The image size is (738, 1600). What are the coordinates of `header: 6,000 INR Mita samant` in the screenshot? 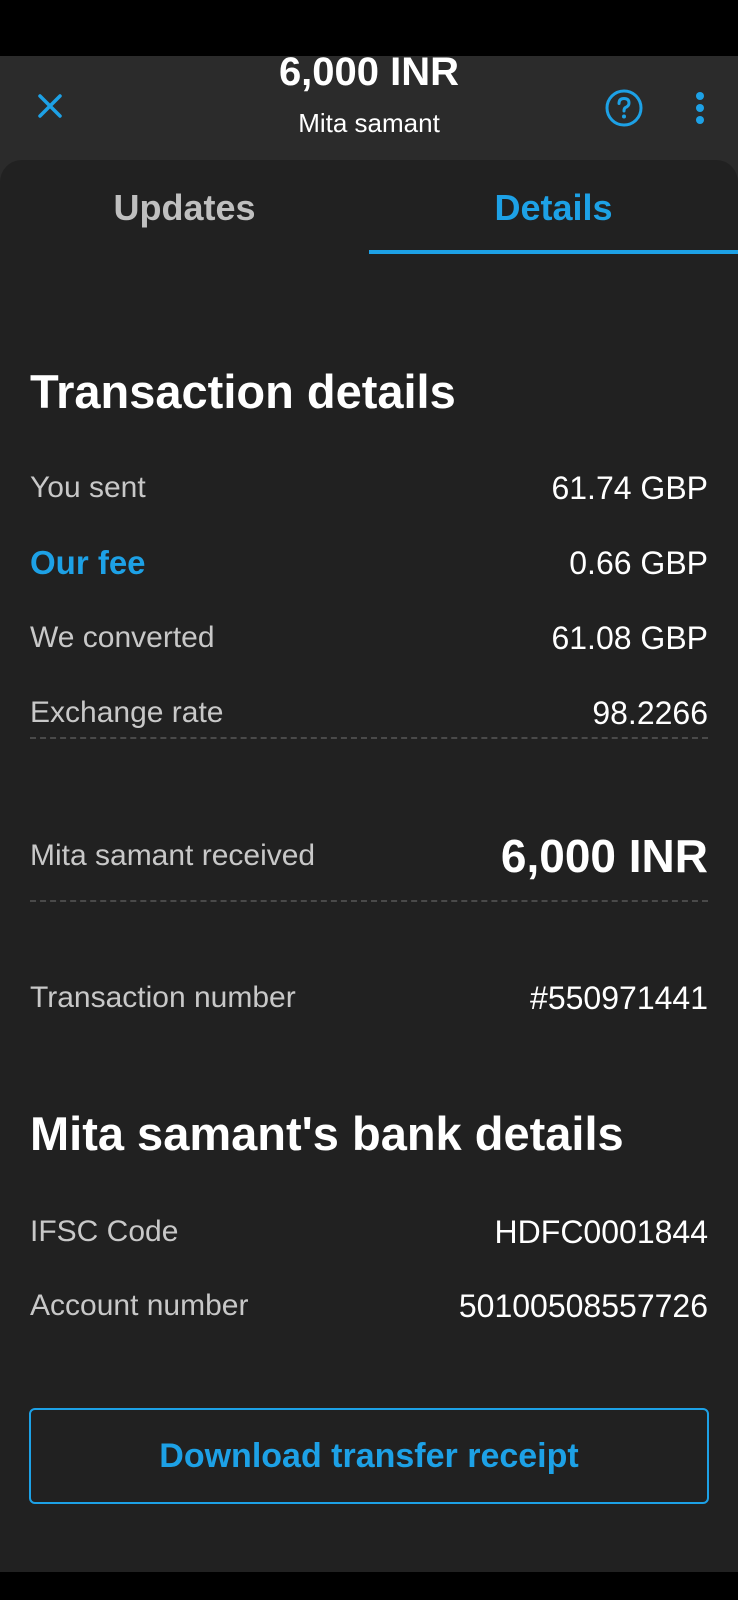 It's located at (369, 105).